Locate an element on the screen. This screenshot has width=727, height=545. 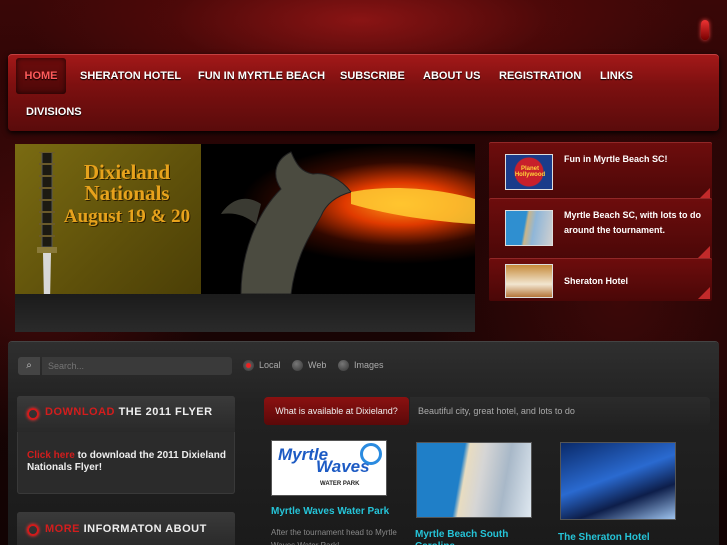
article-title-myrtle-waves: Myrtle Waves Water Park is located at coordinates (336, 512).